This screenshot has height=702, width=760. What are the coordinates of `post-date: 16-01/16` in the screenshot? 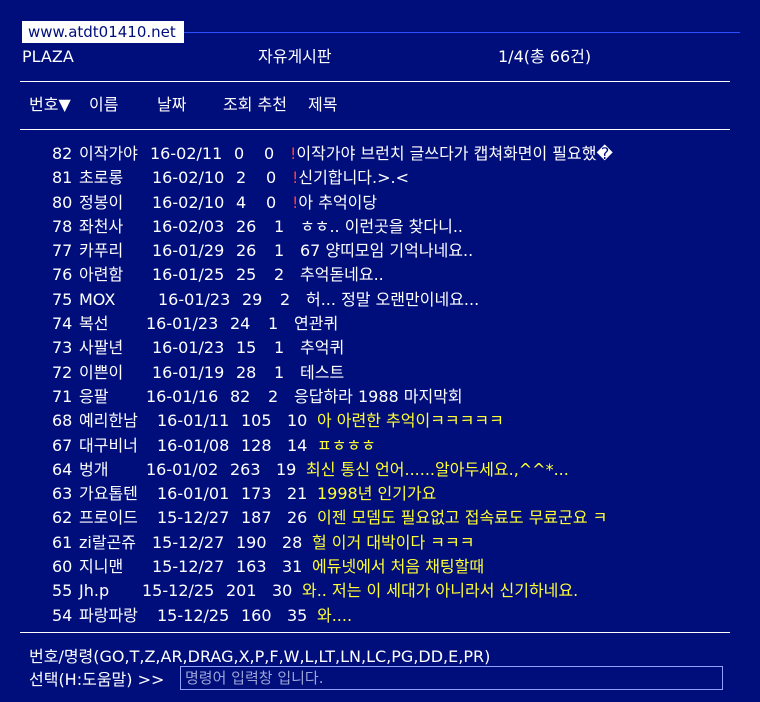 It's located at (182, 396).